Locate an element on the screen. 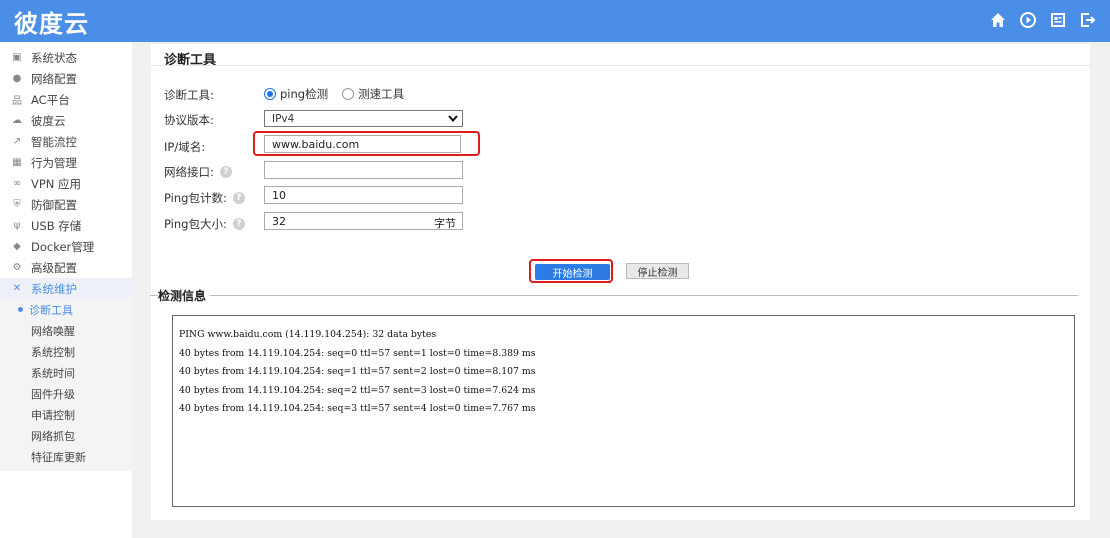  tools-icon: ✕ is located at coordinates (17, 288).